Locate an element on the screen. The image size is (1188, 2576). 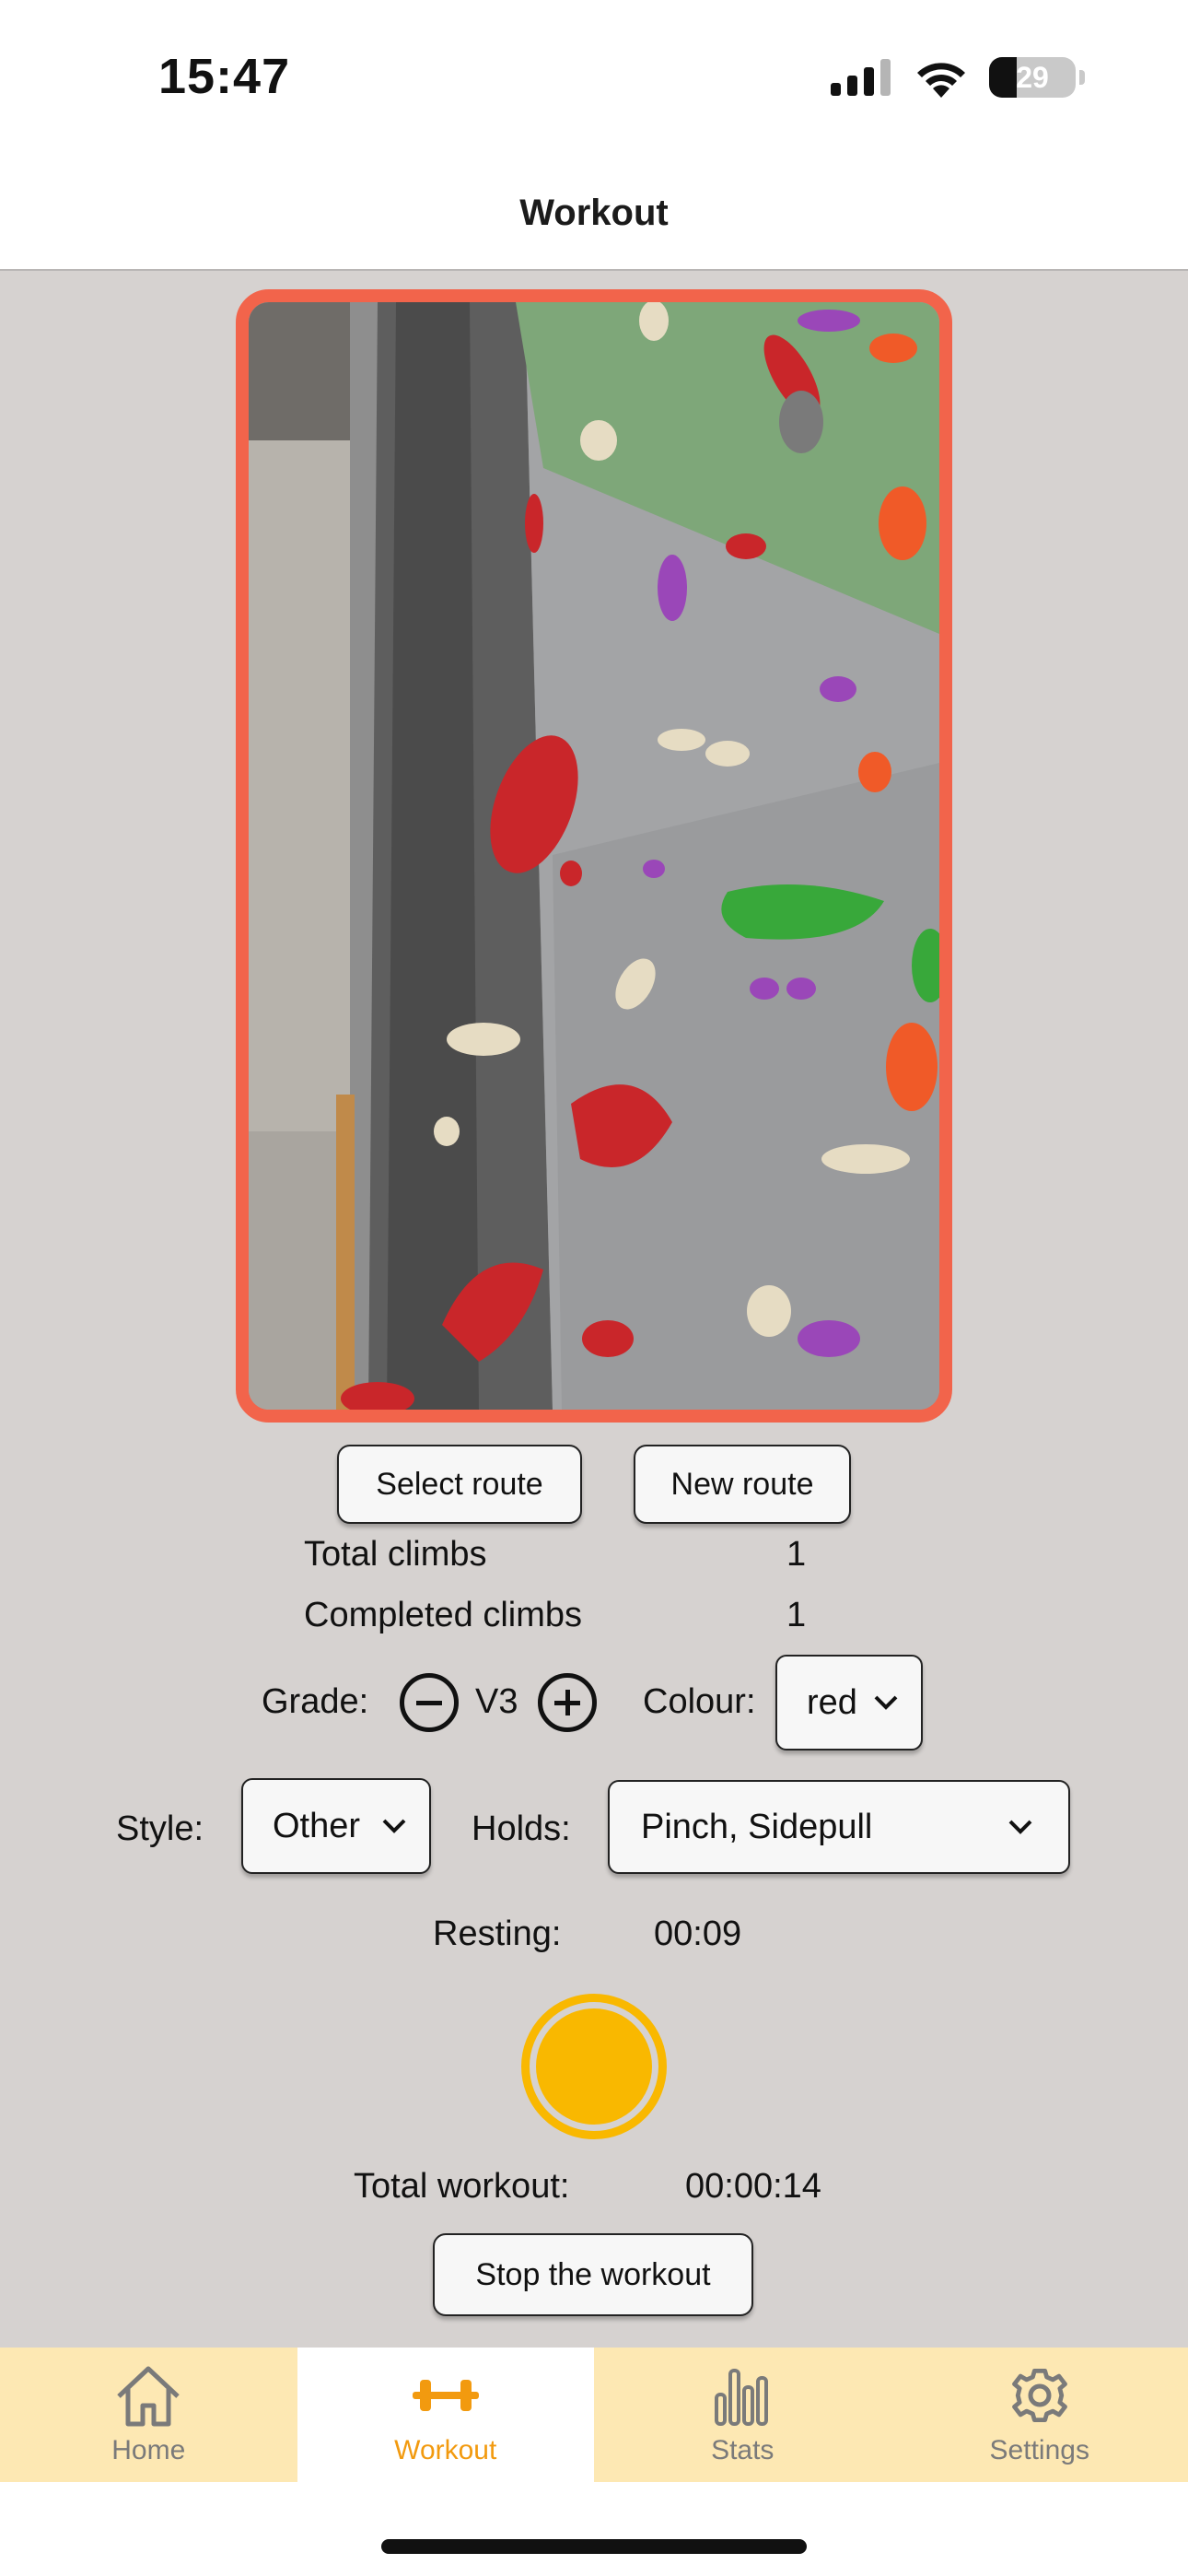
style-label: Style: is located at coordinates (160, 1828).